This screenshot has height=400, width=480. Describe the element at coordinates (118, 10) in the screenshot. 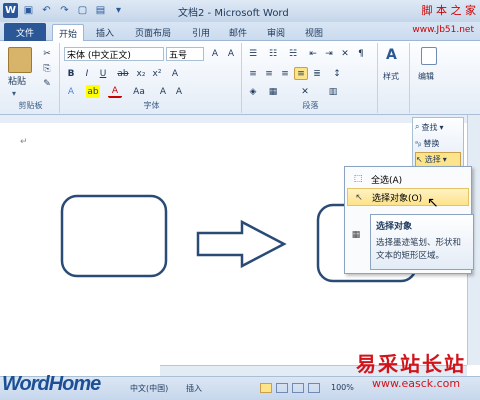

I see `customize-toolbar-icon: ▾` at that location.